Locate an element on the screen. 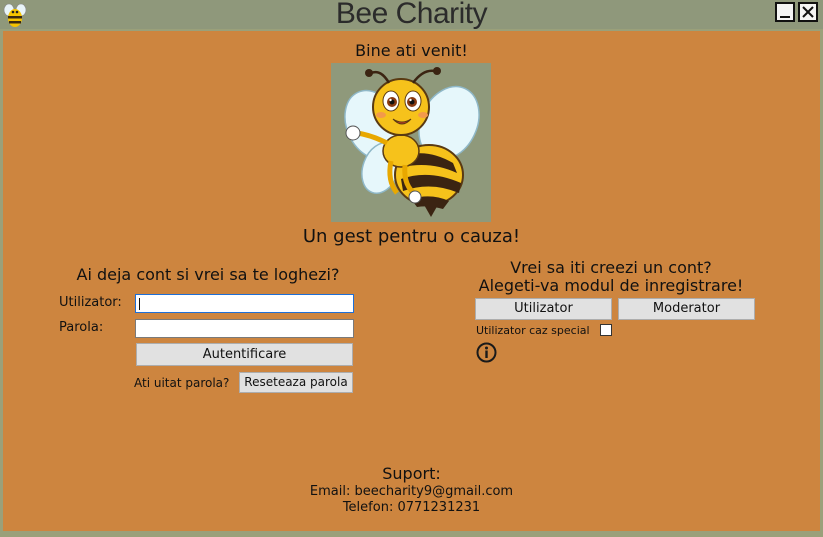 This screenshot has height=537, width=823. login-button: Autentificare is located at coordinates (244, 354).